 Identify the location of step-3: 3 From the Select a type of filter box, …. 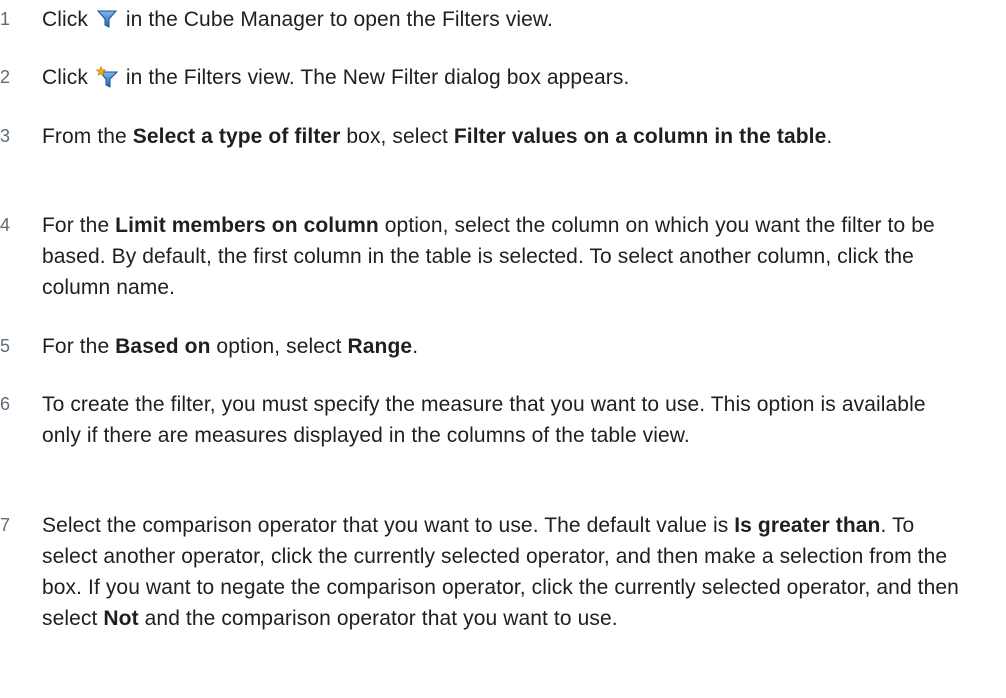
(481, 136).